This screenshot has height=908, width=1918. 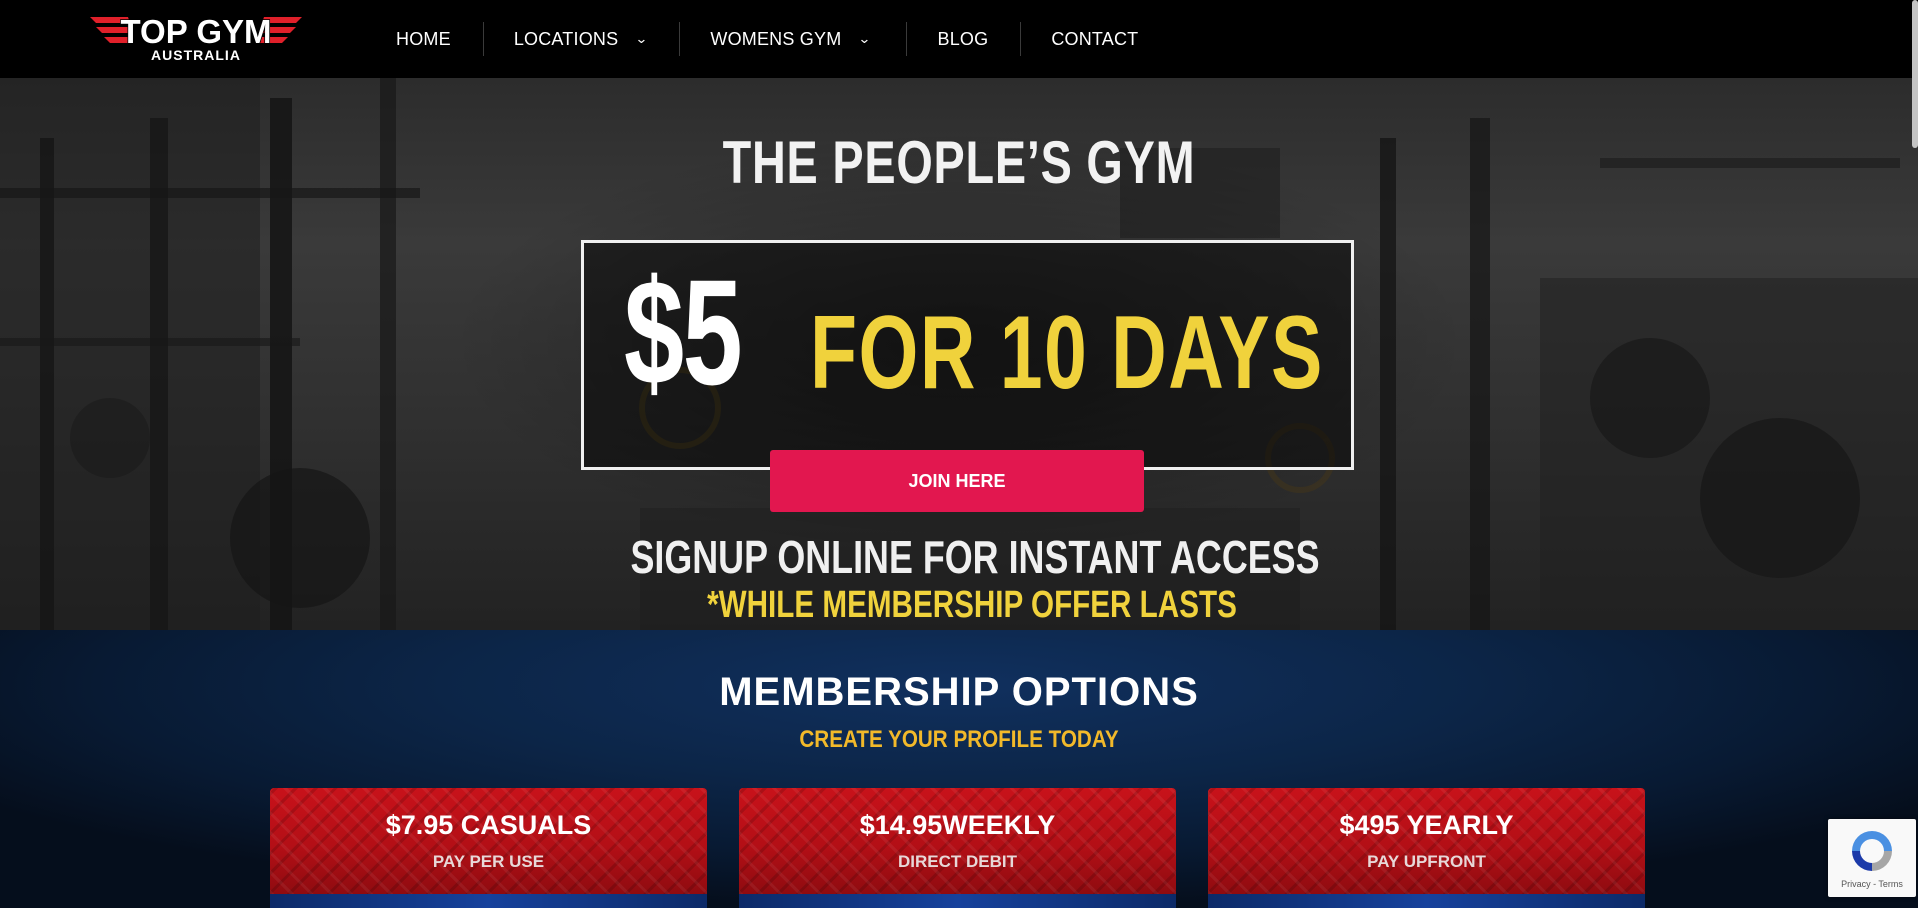 I want to click on recaptcha-badge: Privacy - Terms, so click(x=1872, y=858).